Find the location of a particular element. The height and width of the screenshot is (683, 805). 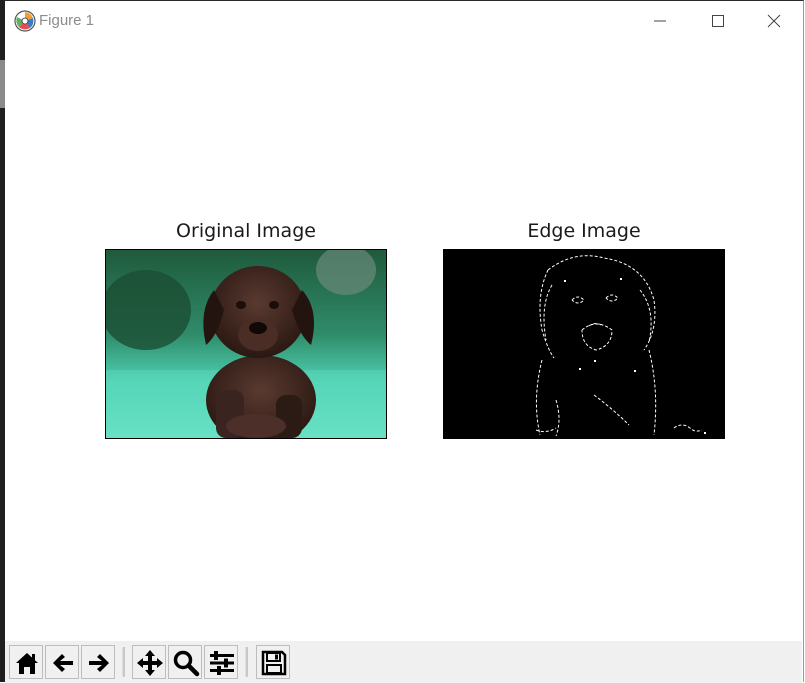

save-icon is located at coordinates (274, 663).